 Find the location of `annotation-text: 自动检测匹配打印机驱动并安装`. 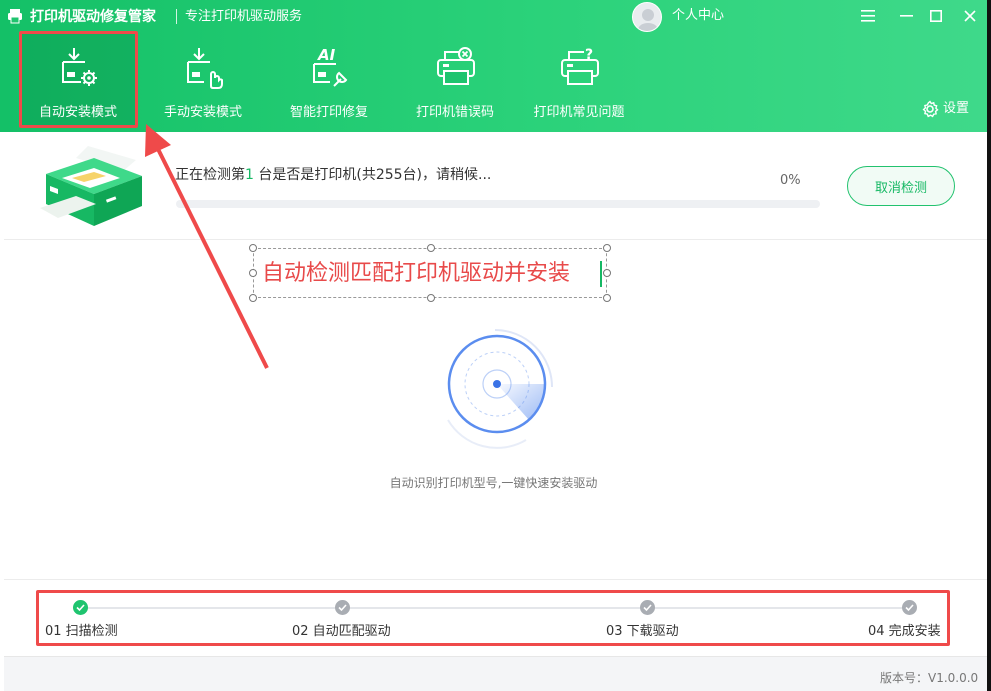

annotation-text: 自动检测匹配打印机驱动并安装 is located at coordinates (416, 273).